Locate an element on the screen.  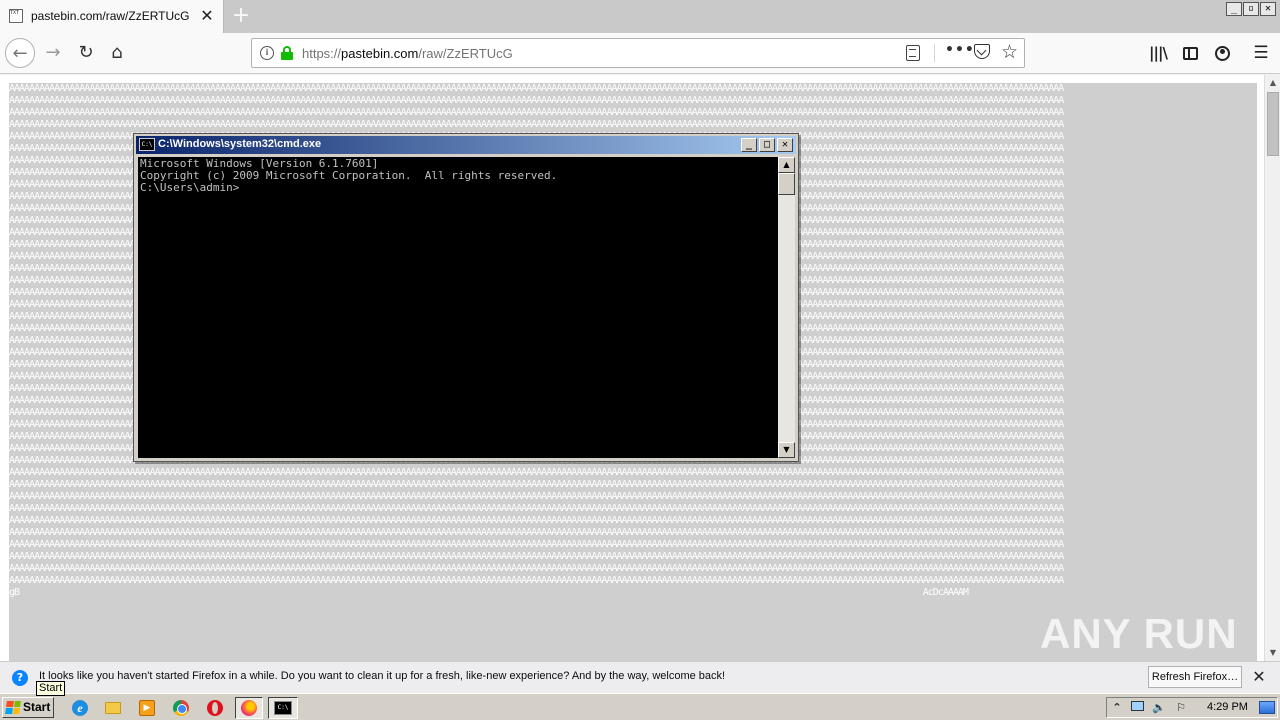
console-prompt: C:\Users\admin> is located at coordinates (190, 187).